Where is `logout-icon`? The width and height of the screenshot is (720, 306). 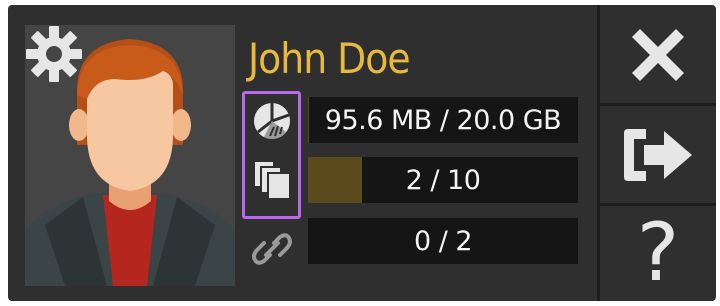
logout-icon is located at coordinates (658, 155).